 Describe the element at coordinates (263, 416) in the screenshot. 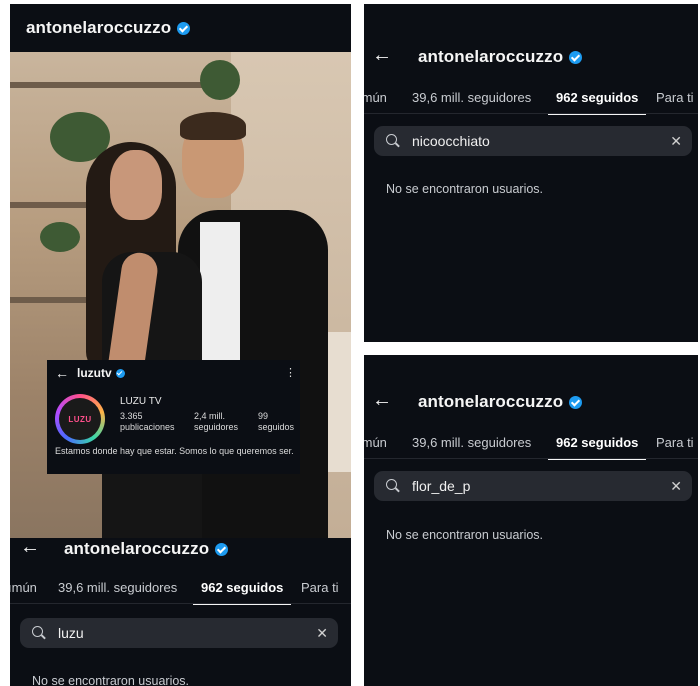

I see `following-count: 99` at that location.